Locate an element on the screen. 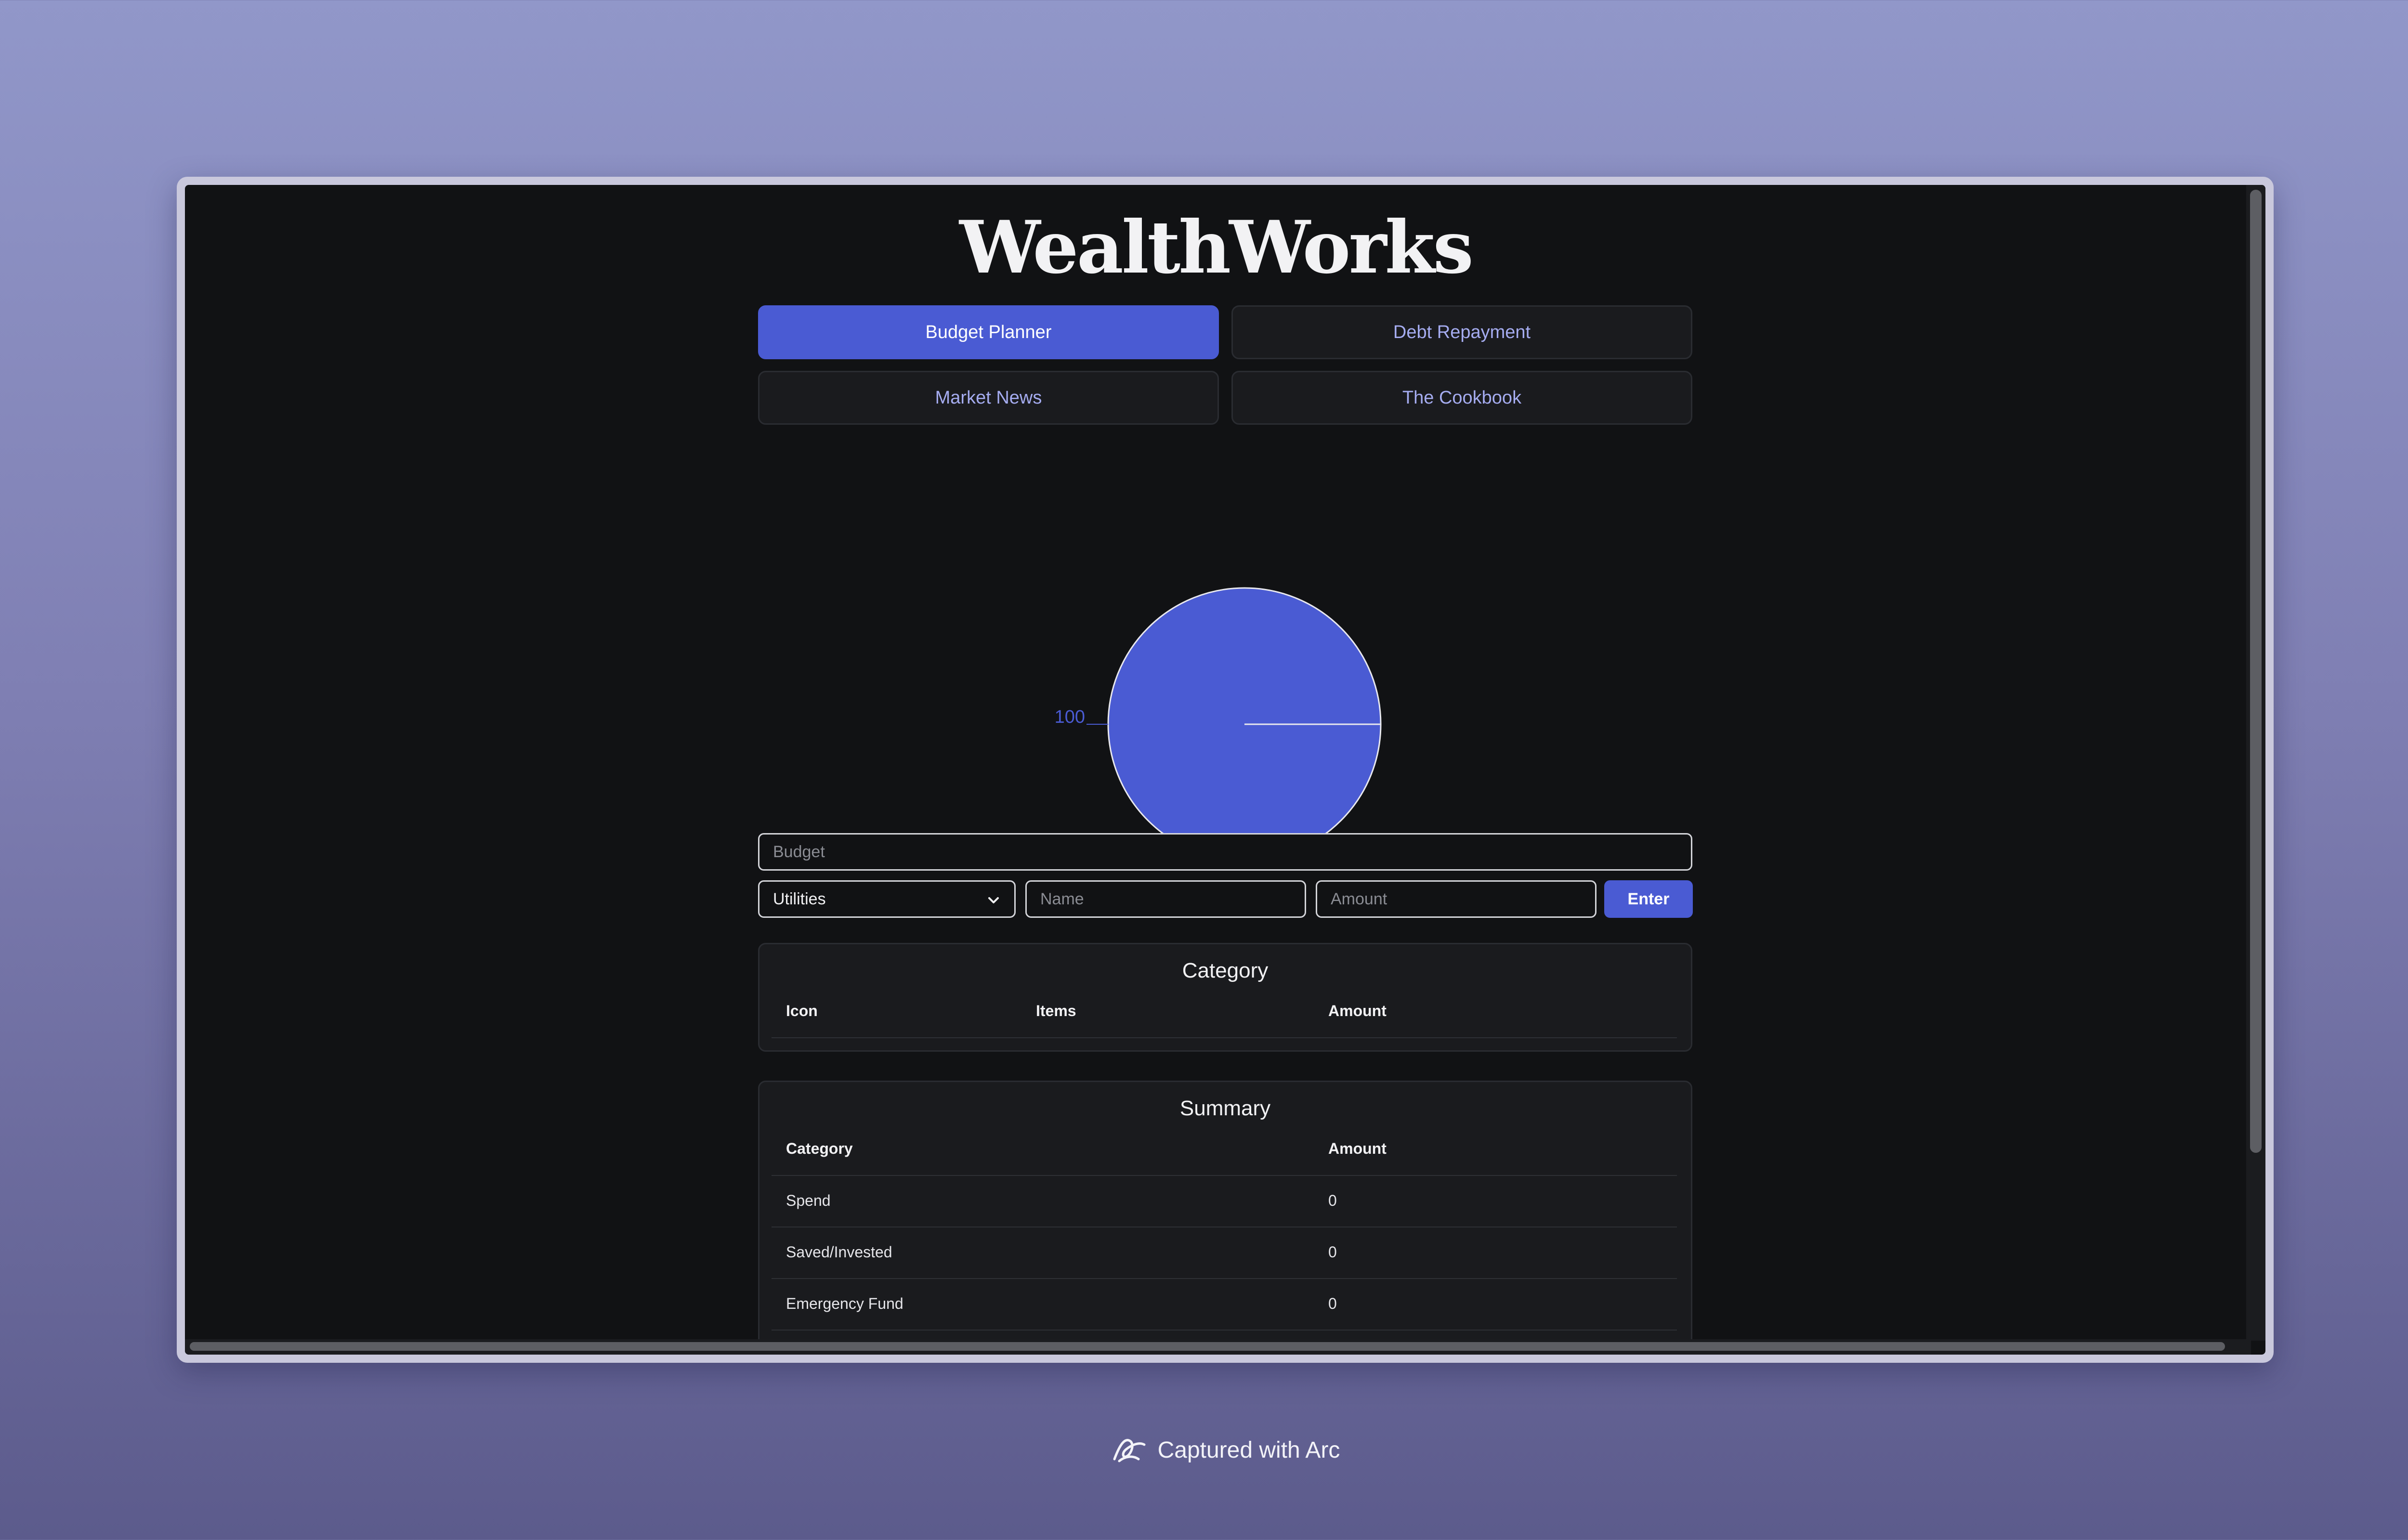 The image size is (2408, 1540). vertical-scrollbar is located at coordinates (2255, 763).